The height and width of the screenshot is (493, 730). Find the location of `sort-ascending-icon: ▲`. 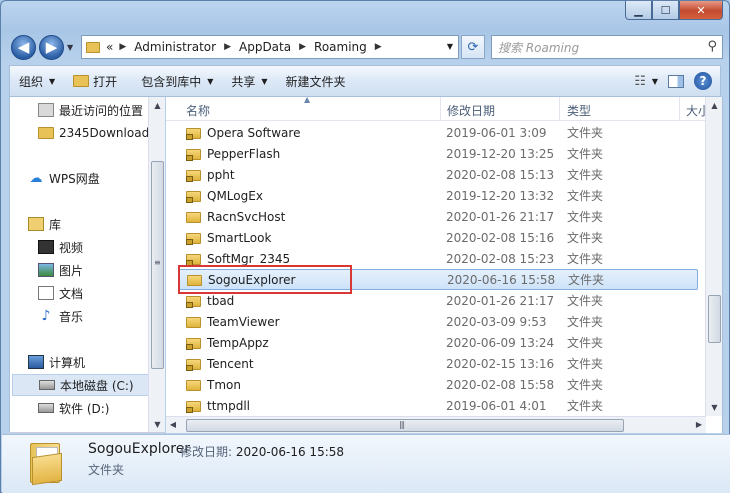

sort-ascending-icon: ▲ is located at coordinates (307, 100).